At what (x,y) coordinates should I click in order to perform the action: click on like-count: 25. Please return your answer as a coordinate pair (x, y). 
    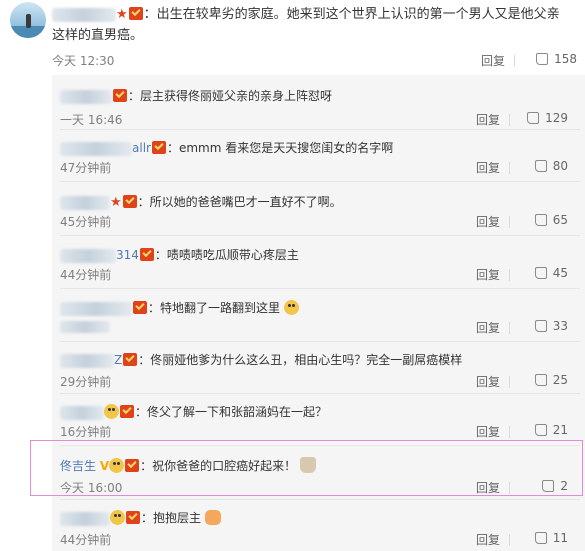
    Looking at the image, I should click on (560, 380).